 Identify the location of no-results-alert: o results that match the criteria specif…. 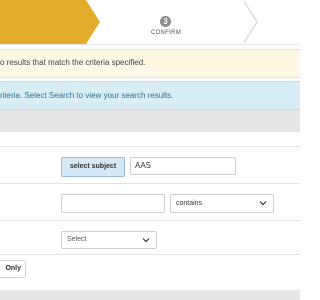
(150, 63).